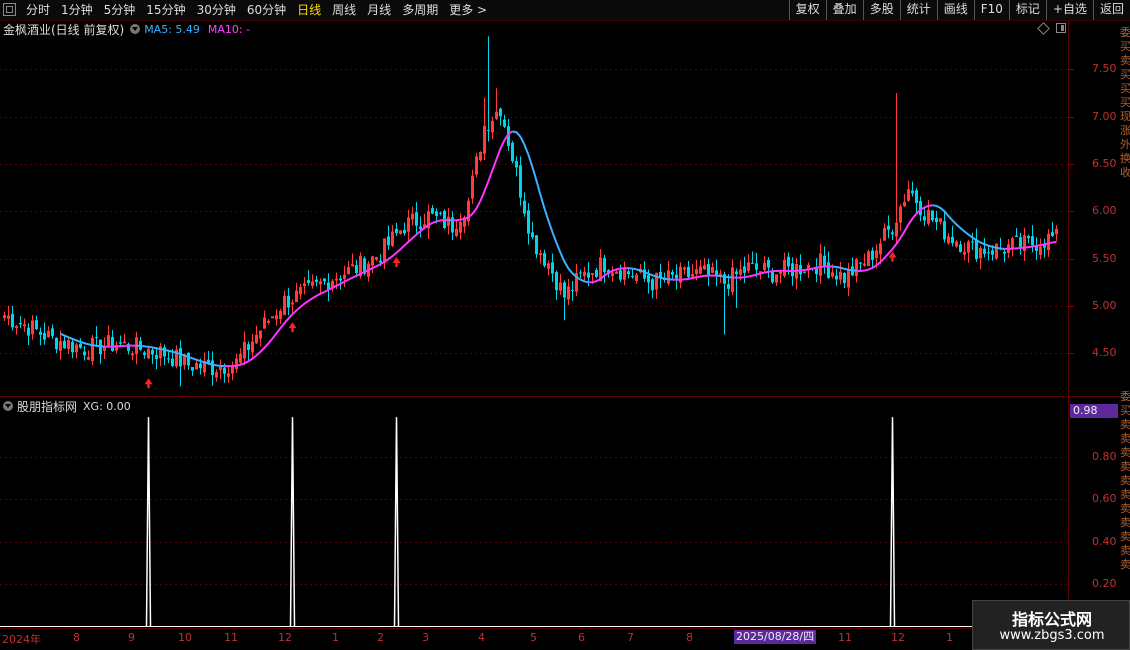  What do you see at coordinates (1104, 164) in the screenshot?
I see `price-tick-2: 6.50` at bounding box center [1104, 164].